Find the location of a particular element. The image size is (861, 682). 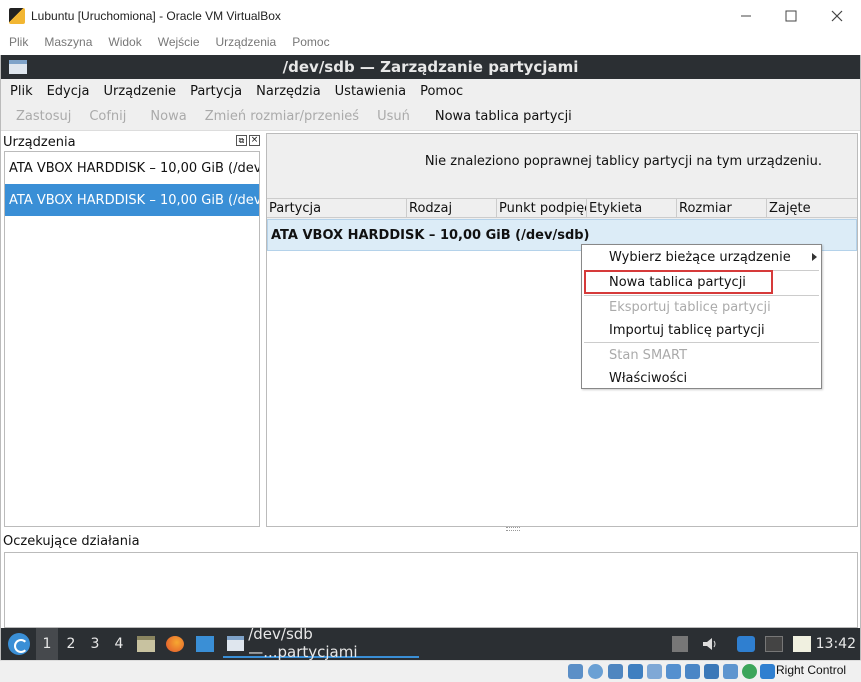

task-button-label: /dev/sdb —...partycjami is located at coordinates (303, 643).